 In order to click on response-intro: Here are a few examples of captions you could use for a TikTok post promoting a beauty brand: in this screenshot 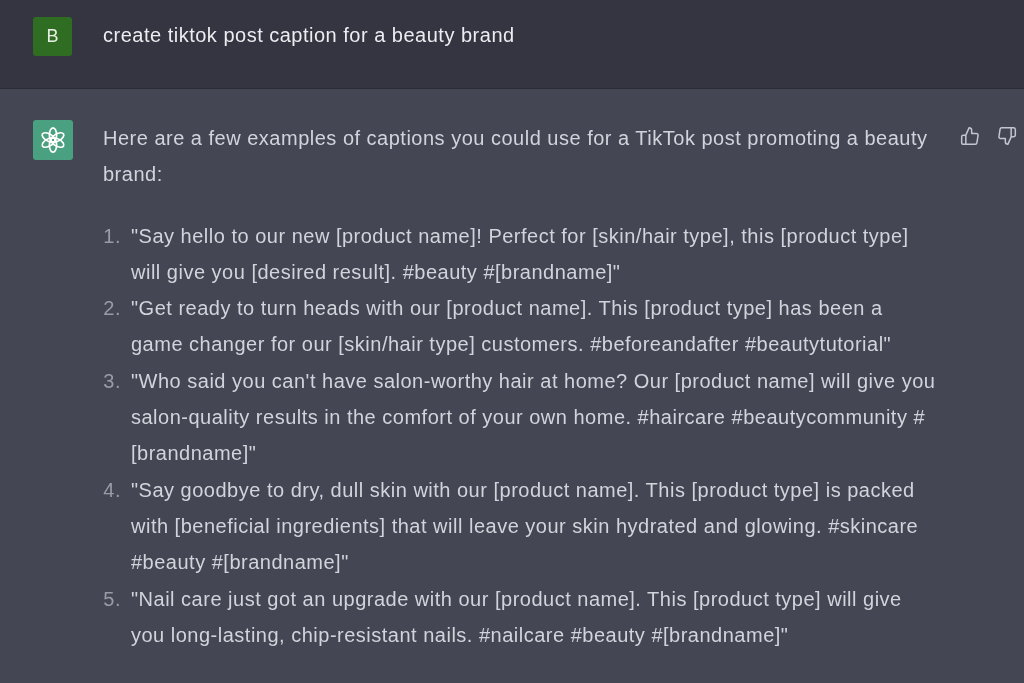, I will do `click(516, 157)`.